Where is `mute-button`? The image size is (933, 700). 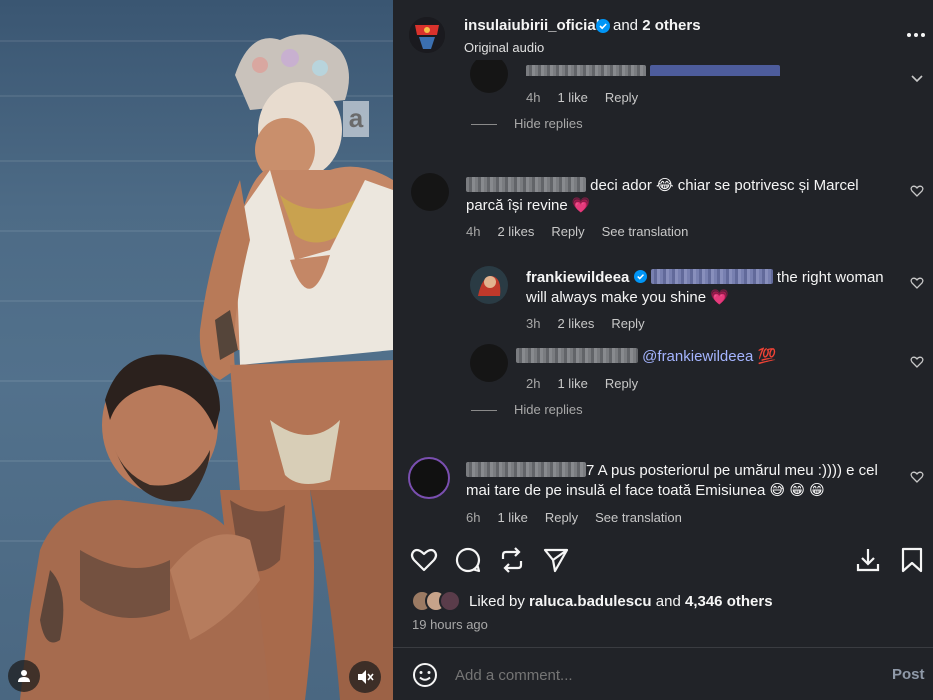 mute-button is located at coordinates (365, 677).